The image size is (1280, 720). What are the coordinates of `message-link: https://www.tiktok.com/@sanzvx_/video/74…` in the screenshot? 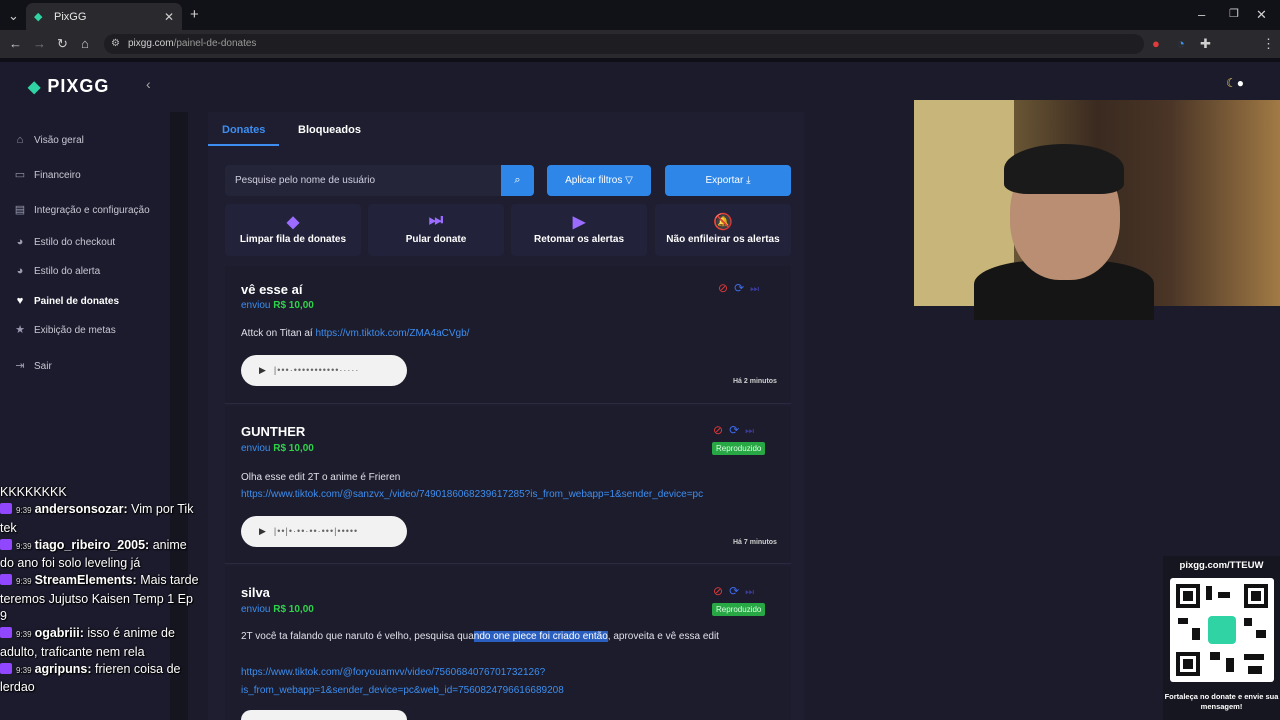 It's located at (472, 495).